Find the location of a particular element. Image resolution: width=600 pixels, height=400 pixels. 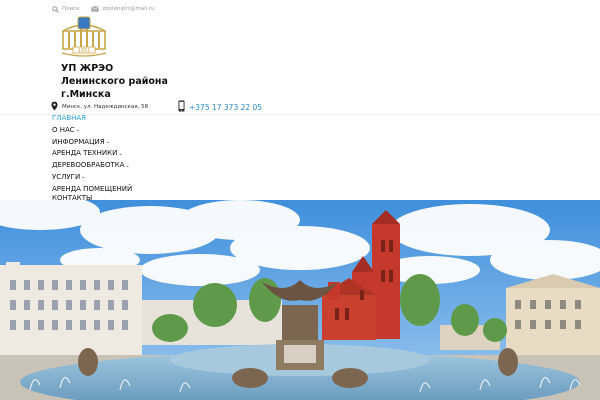

org-title-line-2: Ленинского района is located at coordinates (114, 81).